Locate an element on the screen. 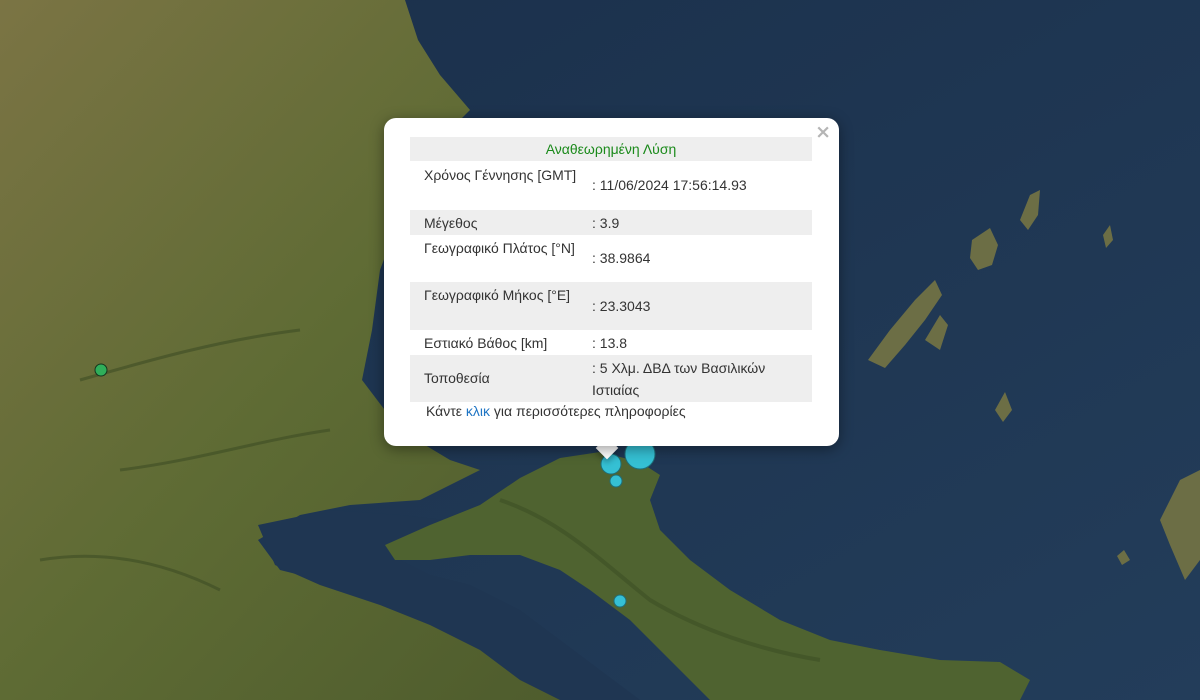 Image resolution: width=1200 pixels, height=700 pixels. row-label: Γεωγραφικό Μήκος [°E] is located at coordinates (497, 295).